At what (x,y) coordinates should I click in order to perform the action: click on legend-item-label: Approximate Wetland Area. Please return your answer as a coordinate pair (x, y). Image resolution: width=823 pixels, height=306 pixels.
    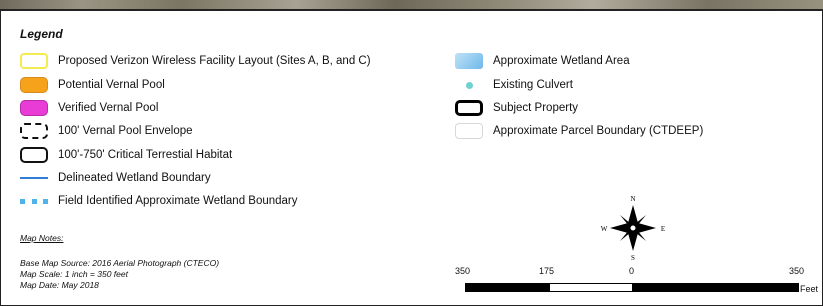
    Looking at the image, I should click on (561, 61).